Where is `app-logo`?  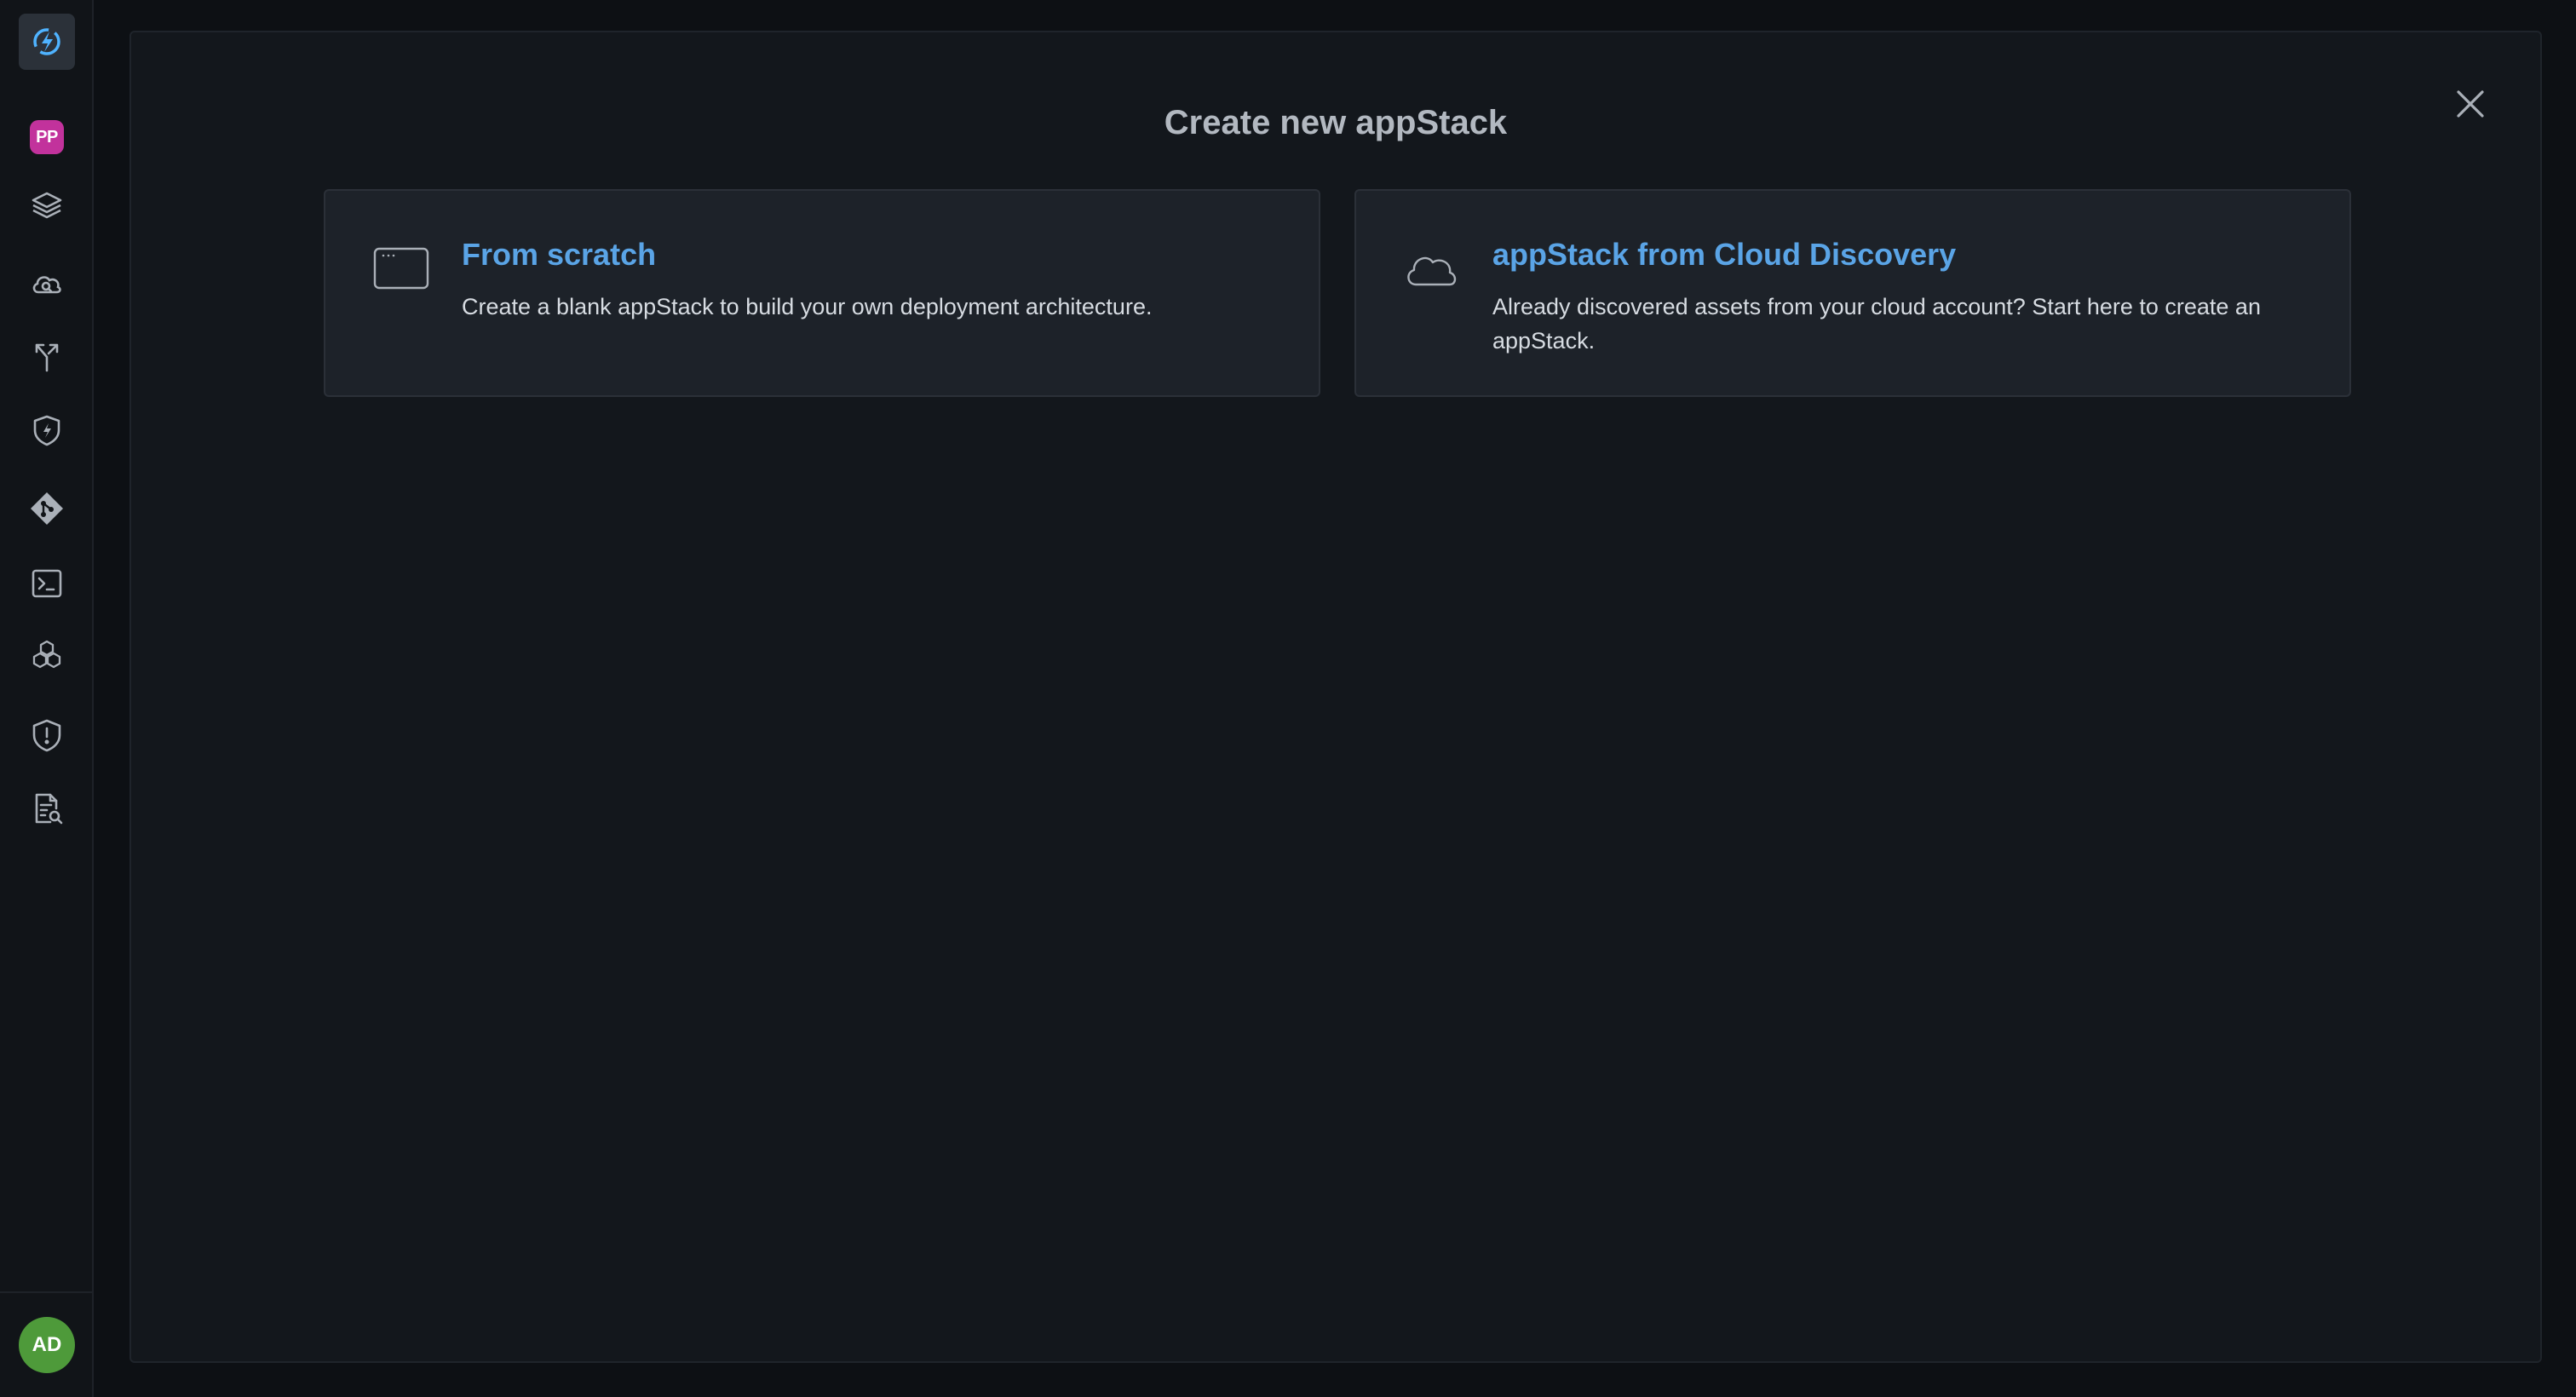
app-logo is located at coordinates (47, 42).